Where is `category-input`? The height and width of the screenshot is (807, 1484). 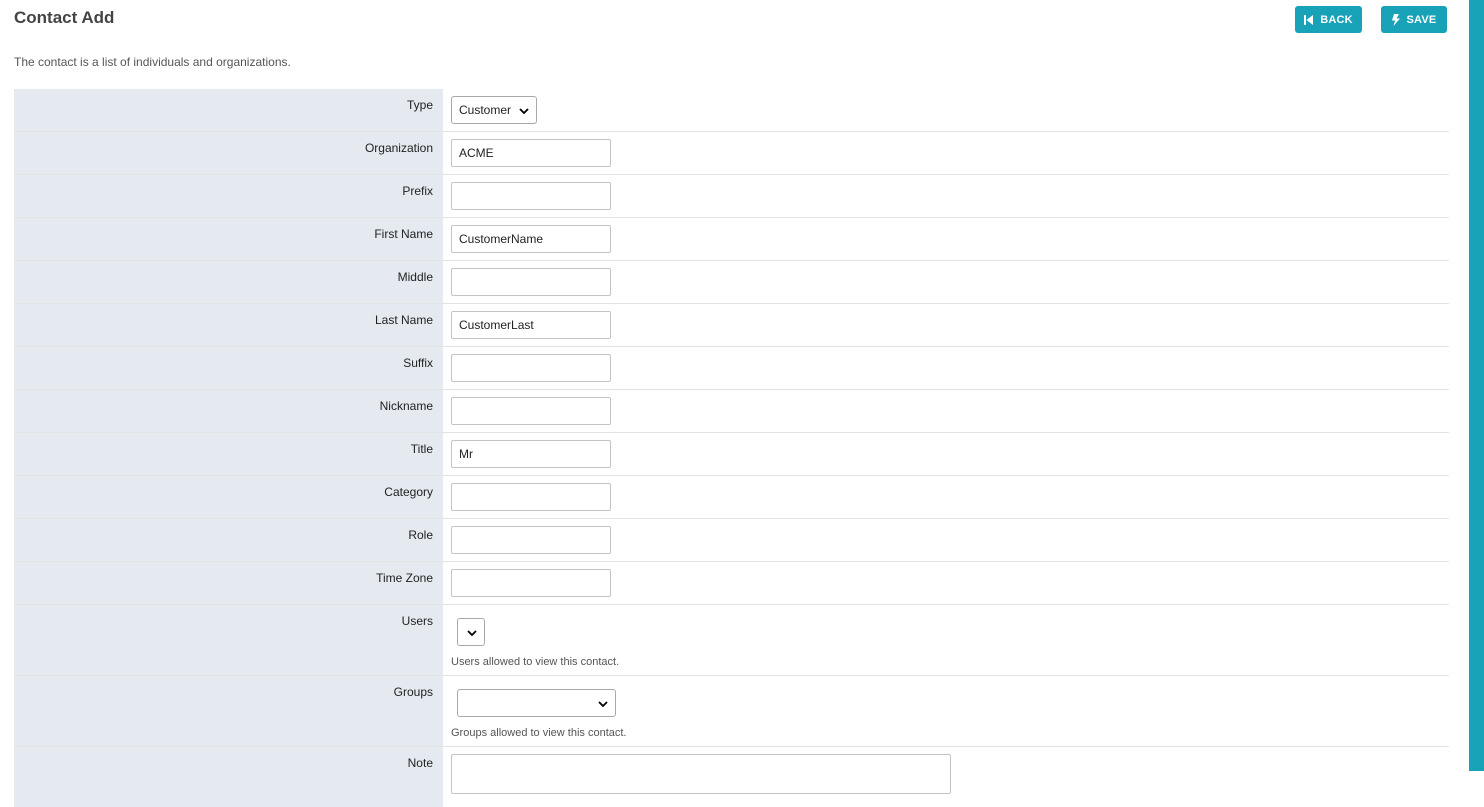 category-input is located at coordinates (531, 497).